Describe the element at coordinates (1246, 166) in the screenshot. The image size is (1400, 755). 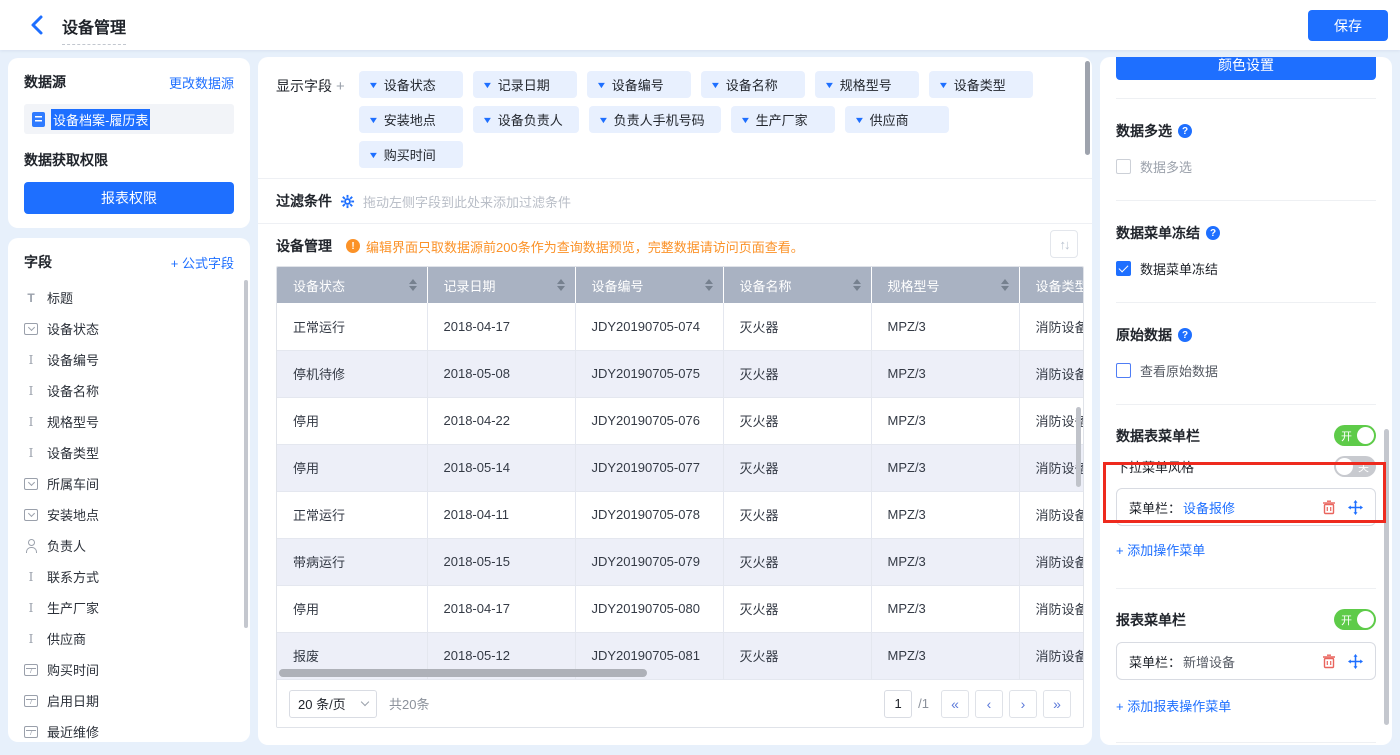
I see `multi-select-checkbox: 数据多选` at that location.